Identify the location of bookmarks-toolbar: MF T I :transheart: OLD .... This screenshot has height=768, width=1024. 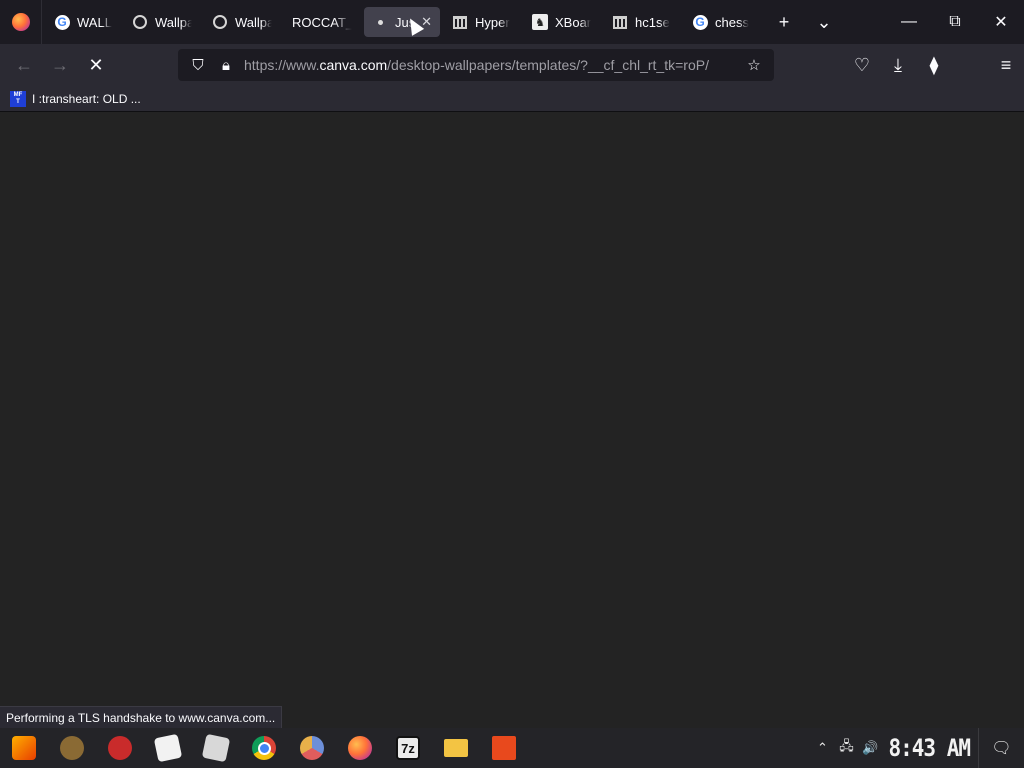
(512, 99).